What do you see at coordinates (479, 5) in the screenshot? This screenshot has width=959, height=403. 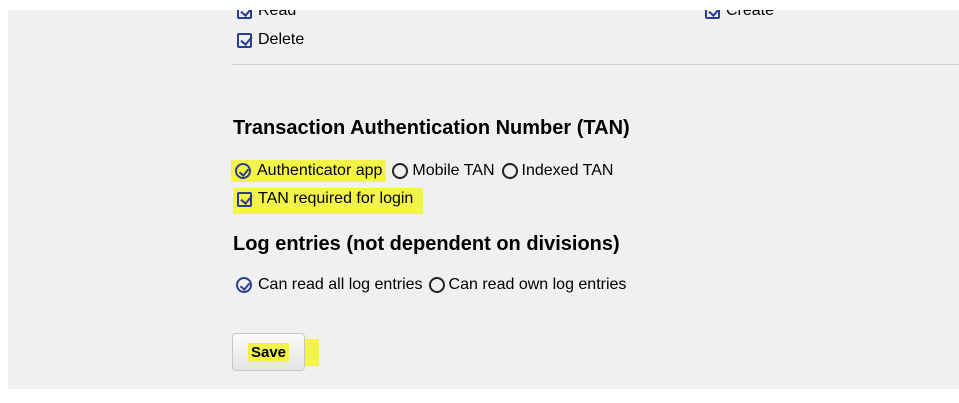 I see `top-crop` at bounding box center [479, 5].